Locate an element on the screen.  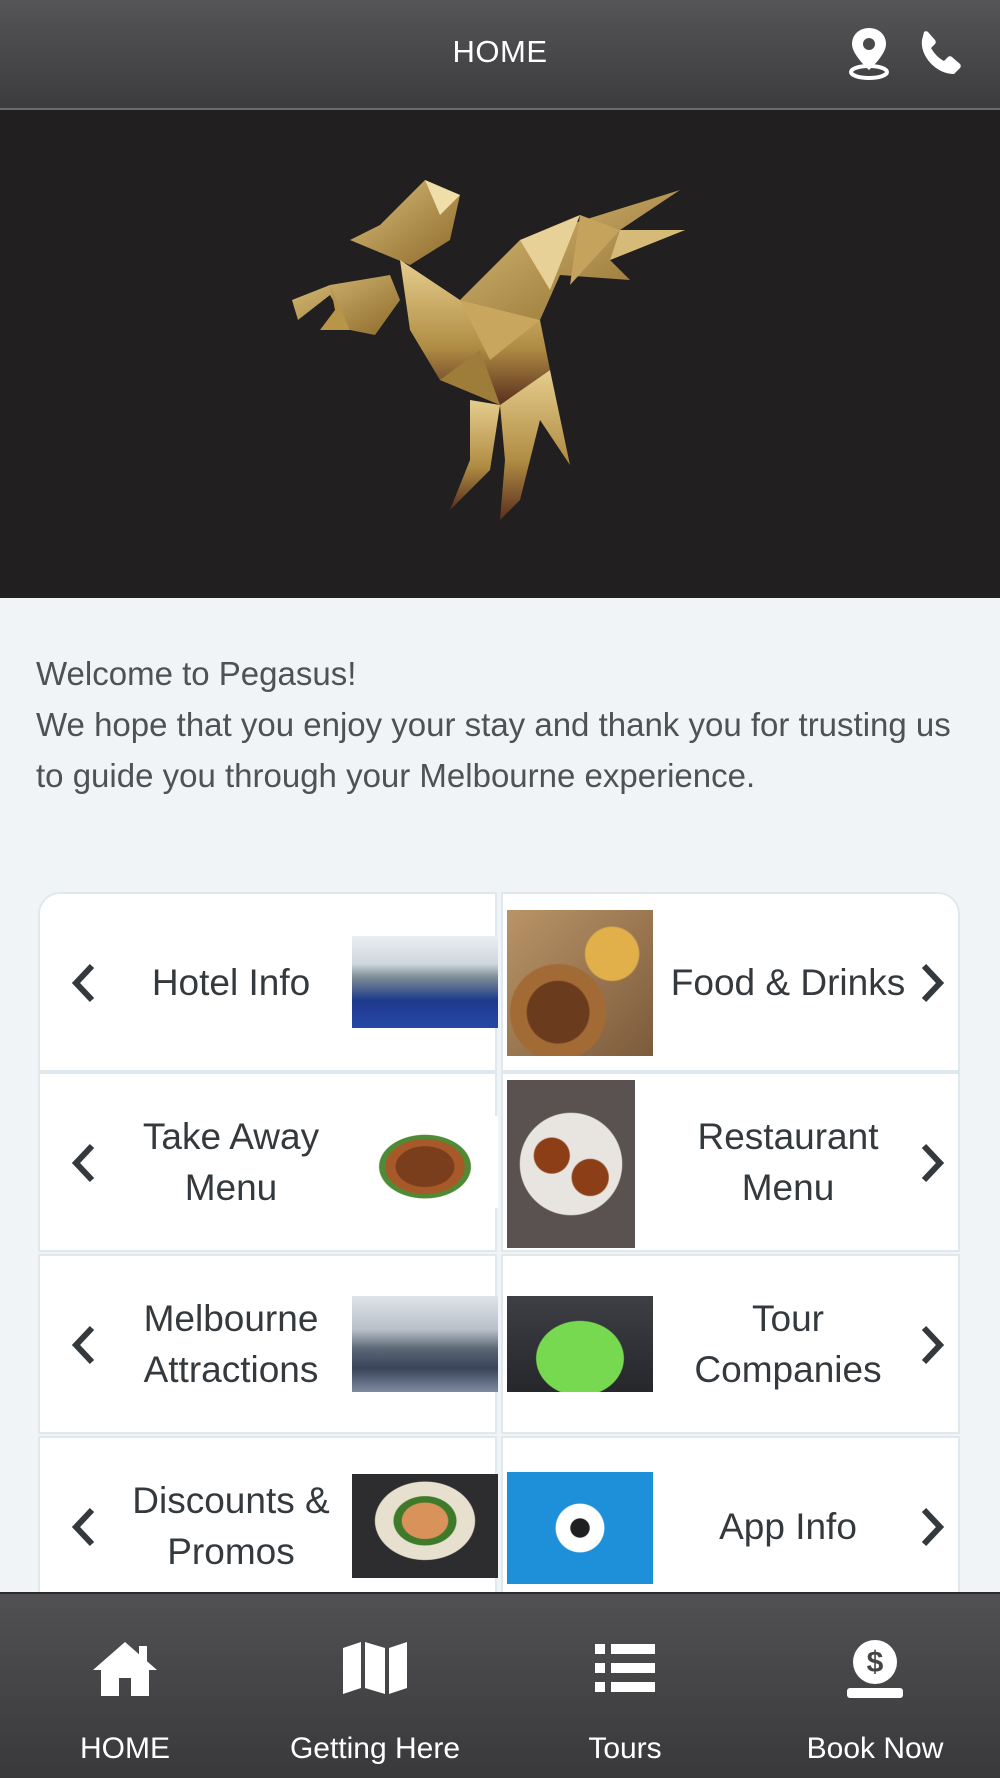
promo-dish-image is located at coordinates (425, 1526).